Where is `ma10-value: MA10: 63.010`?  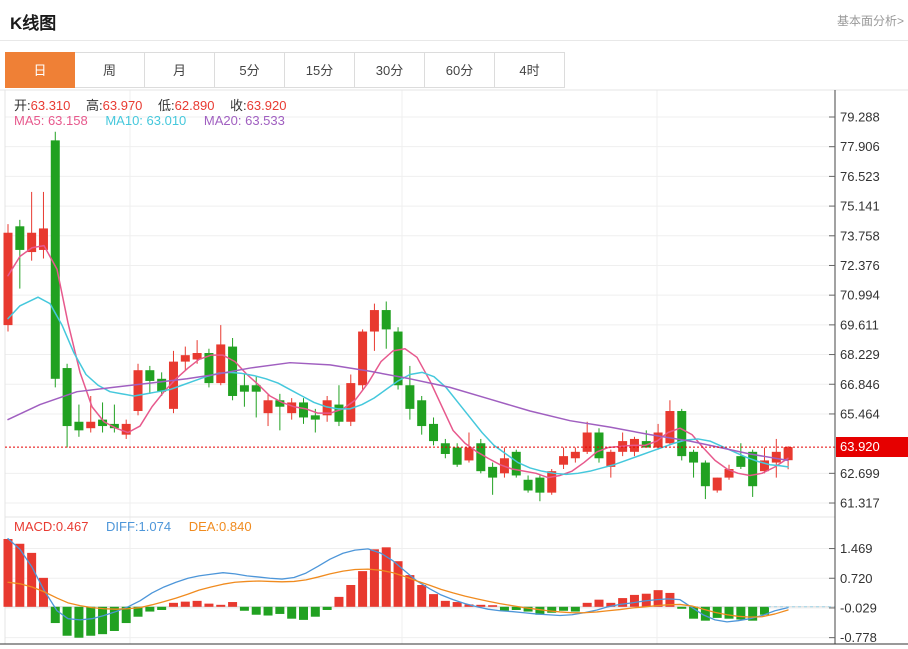 ma10-value: MA10: 63.010 is located at coordinates (146, 120).